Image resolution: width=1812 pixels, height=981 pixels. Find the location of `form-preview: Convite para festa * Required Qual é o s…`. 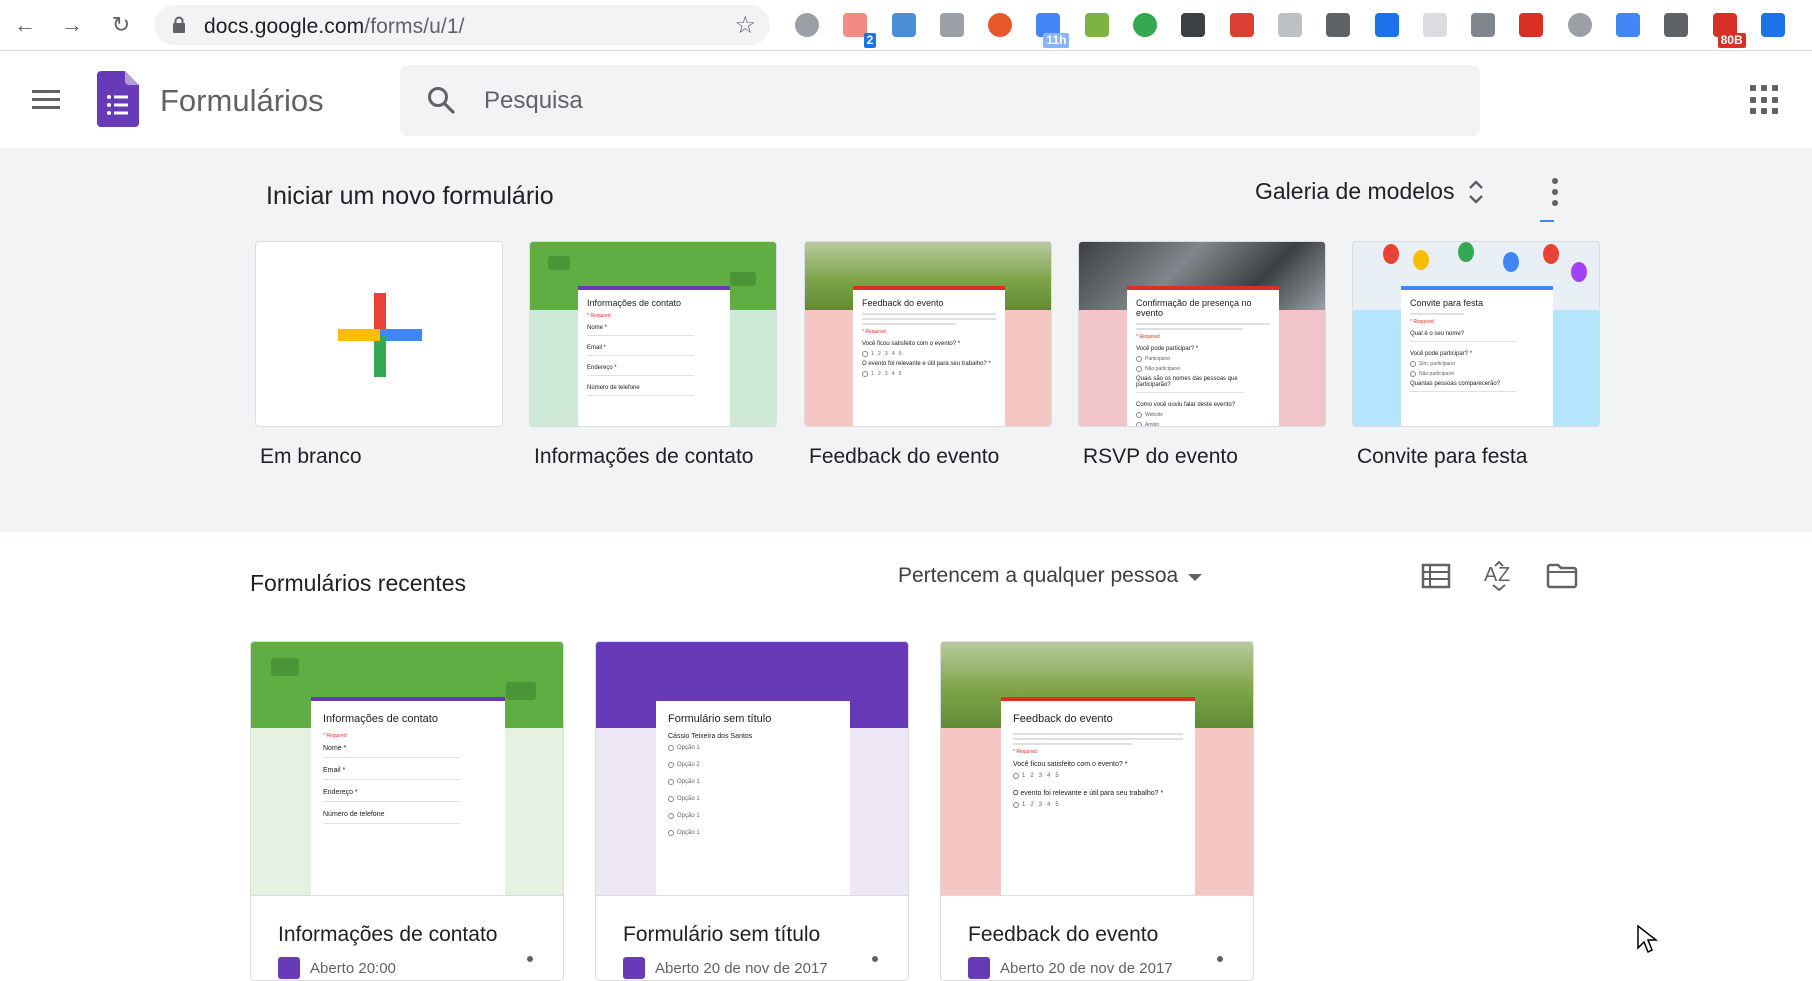

form-preview: Convite para festa * Required Qual é o s… is located at coordinates (1477, 356).